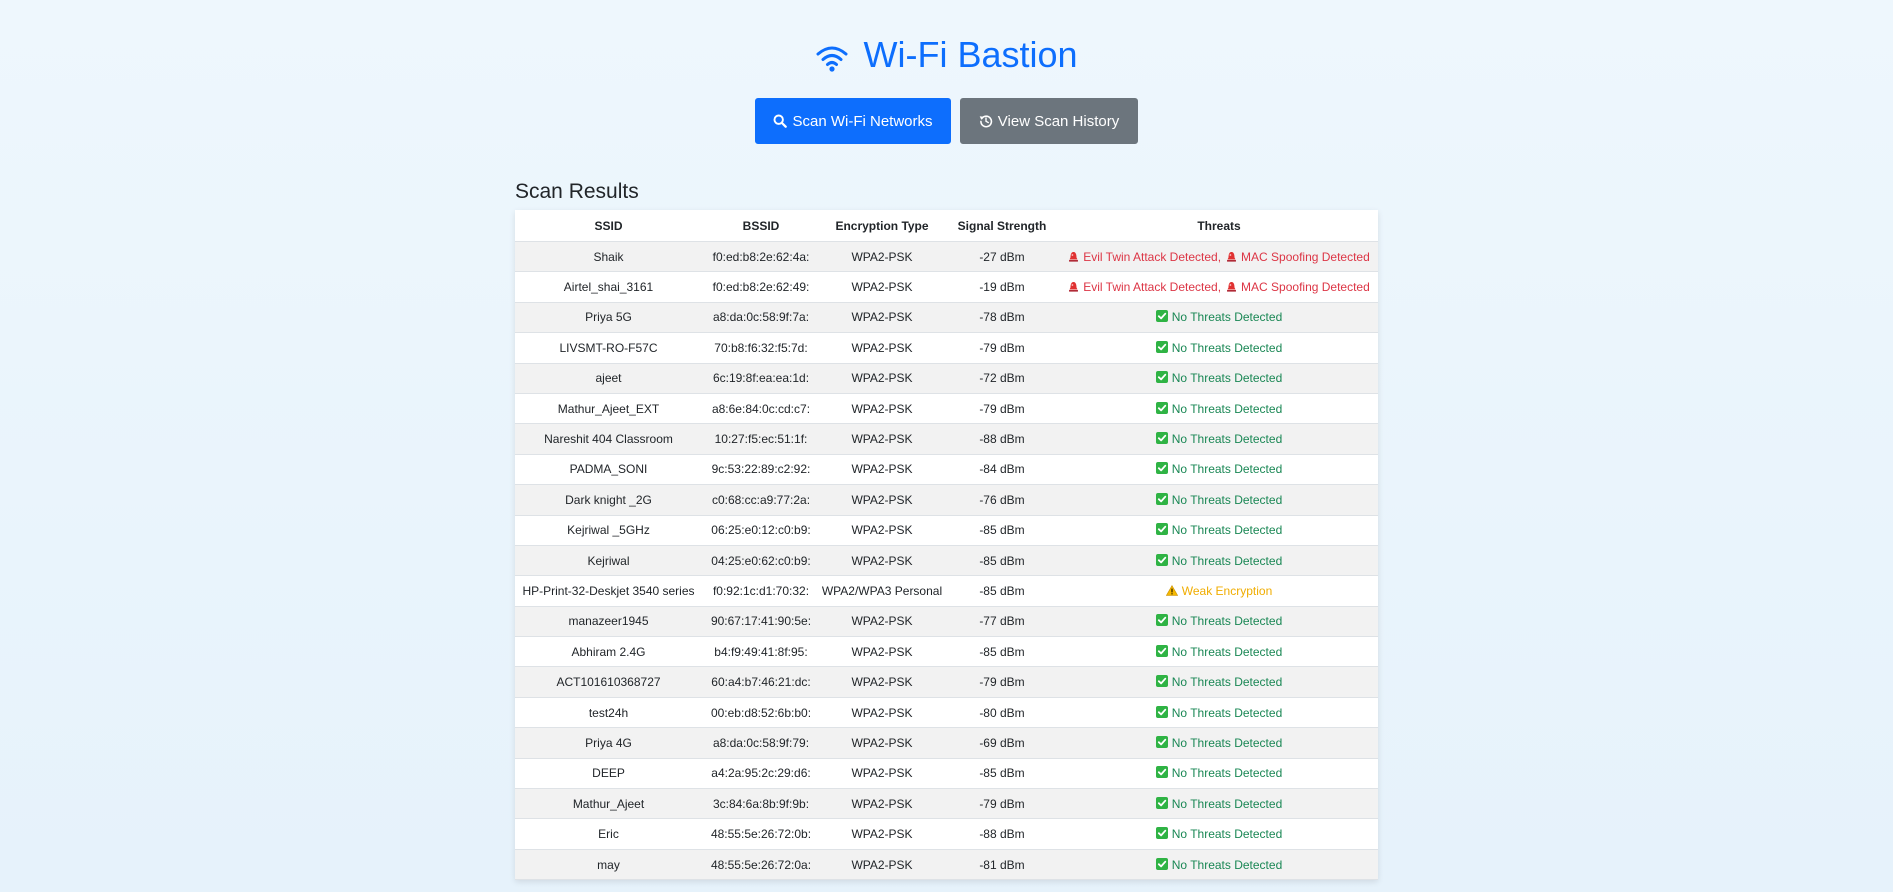 The image size is (1893, 892). I want to click on cell-bssid: c0:68:cc:a9:77:2a:, so click(761, 500).